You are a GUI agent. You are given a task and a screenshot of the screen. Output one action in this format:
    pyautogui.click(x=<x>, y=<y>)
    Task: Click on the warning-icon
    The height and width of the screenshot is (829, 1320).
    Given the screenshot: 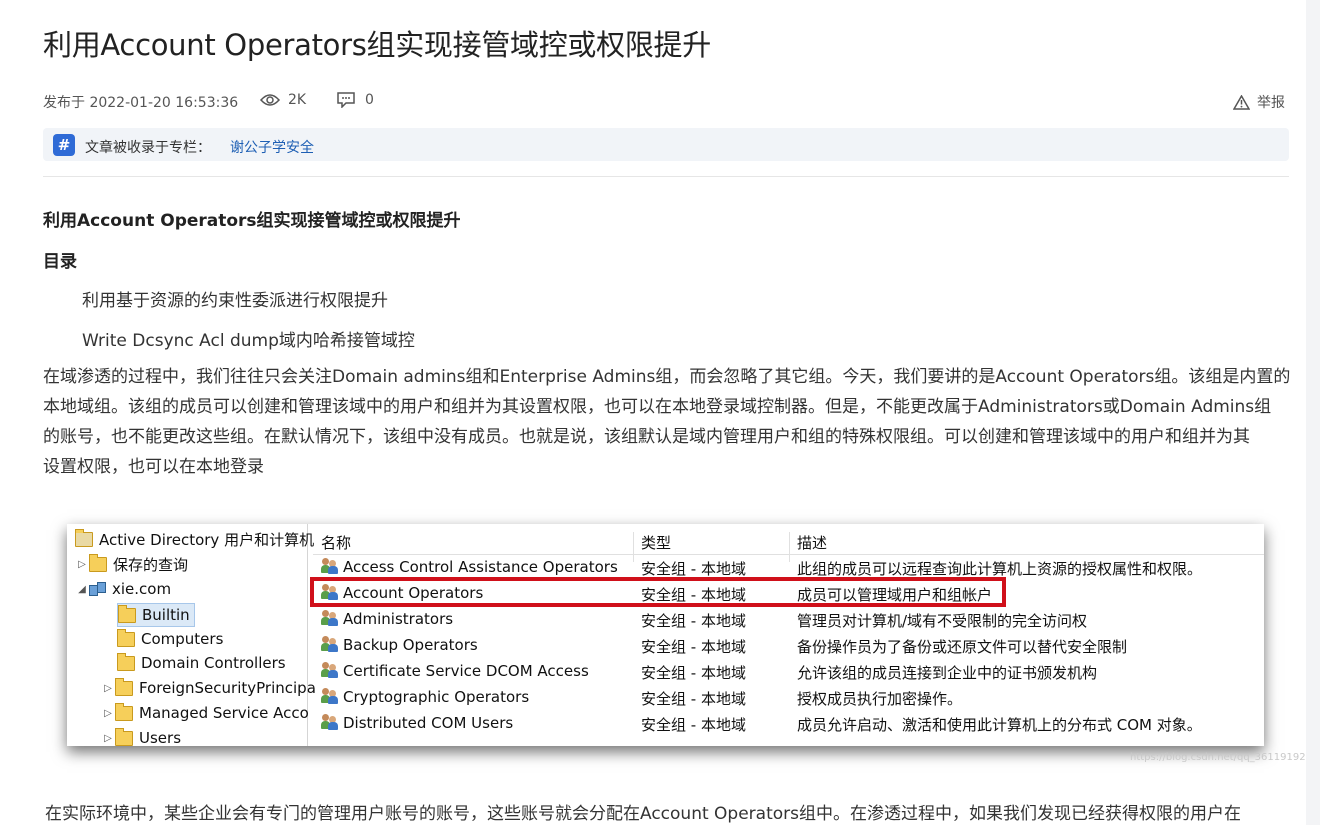 What is the action you would take?
    pyautogui.click(x=1241, y=102)
    